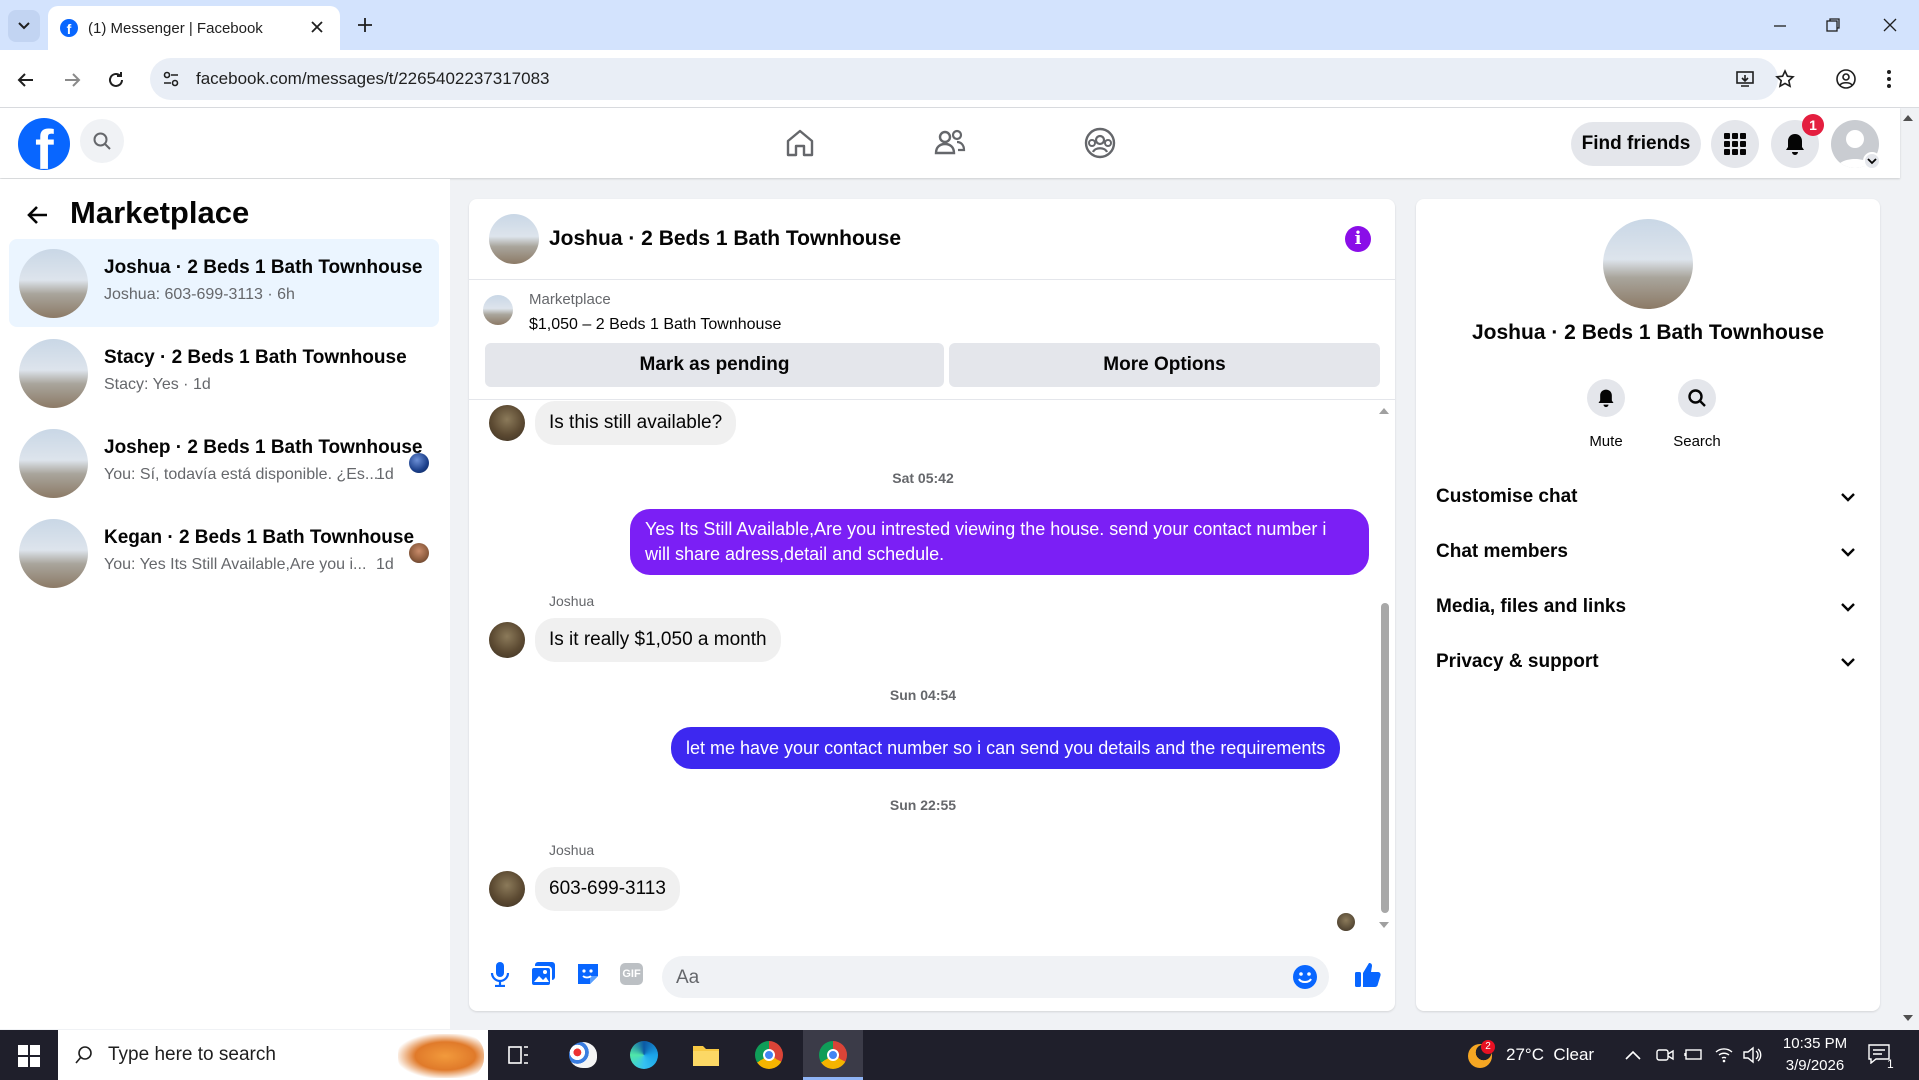 Image resolution: width=1919 pixels, height=1080 pixels. What do you see at coordinates (1385, 758) in the screenshot?
I see `thread-scrollbar` at bounding box center [1385, 758].